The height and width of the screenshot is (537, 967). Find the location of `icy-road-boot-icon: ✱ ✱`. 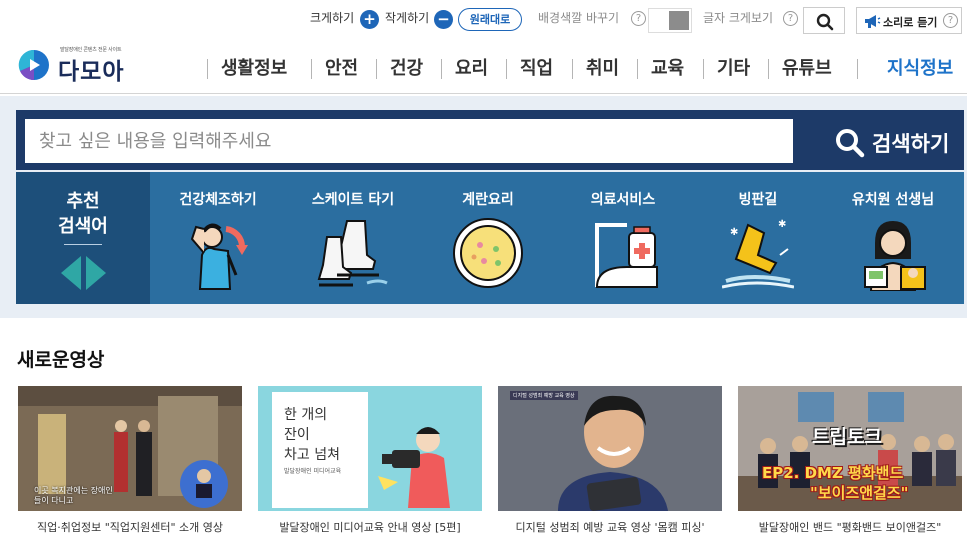

icy-road-boot-icon: ✱ ✱ is located at coordinates (758, 254).